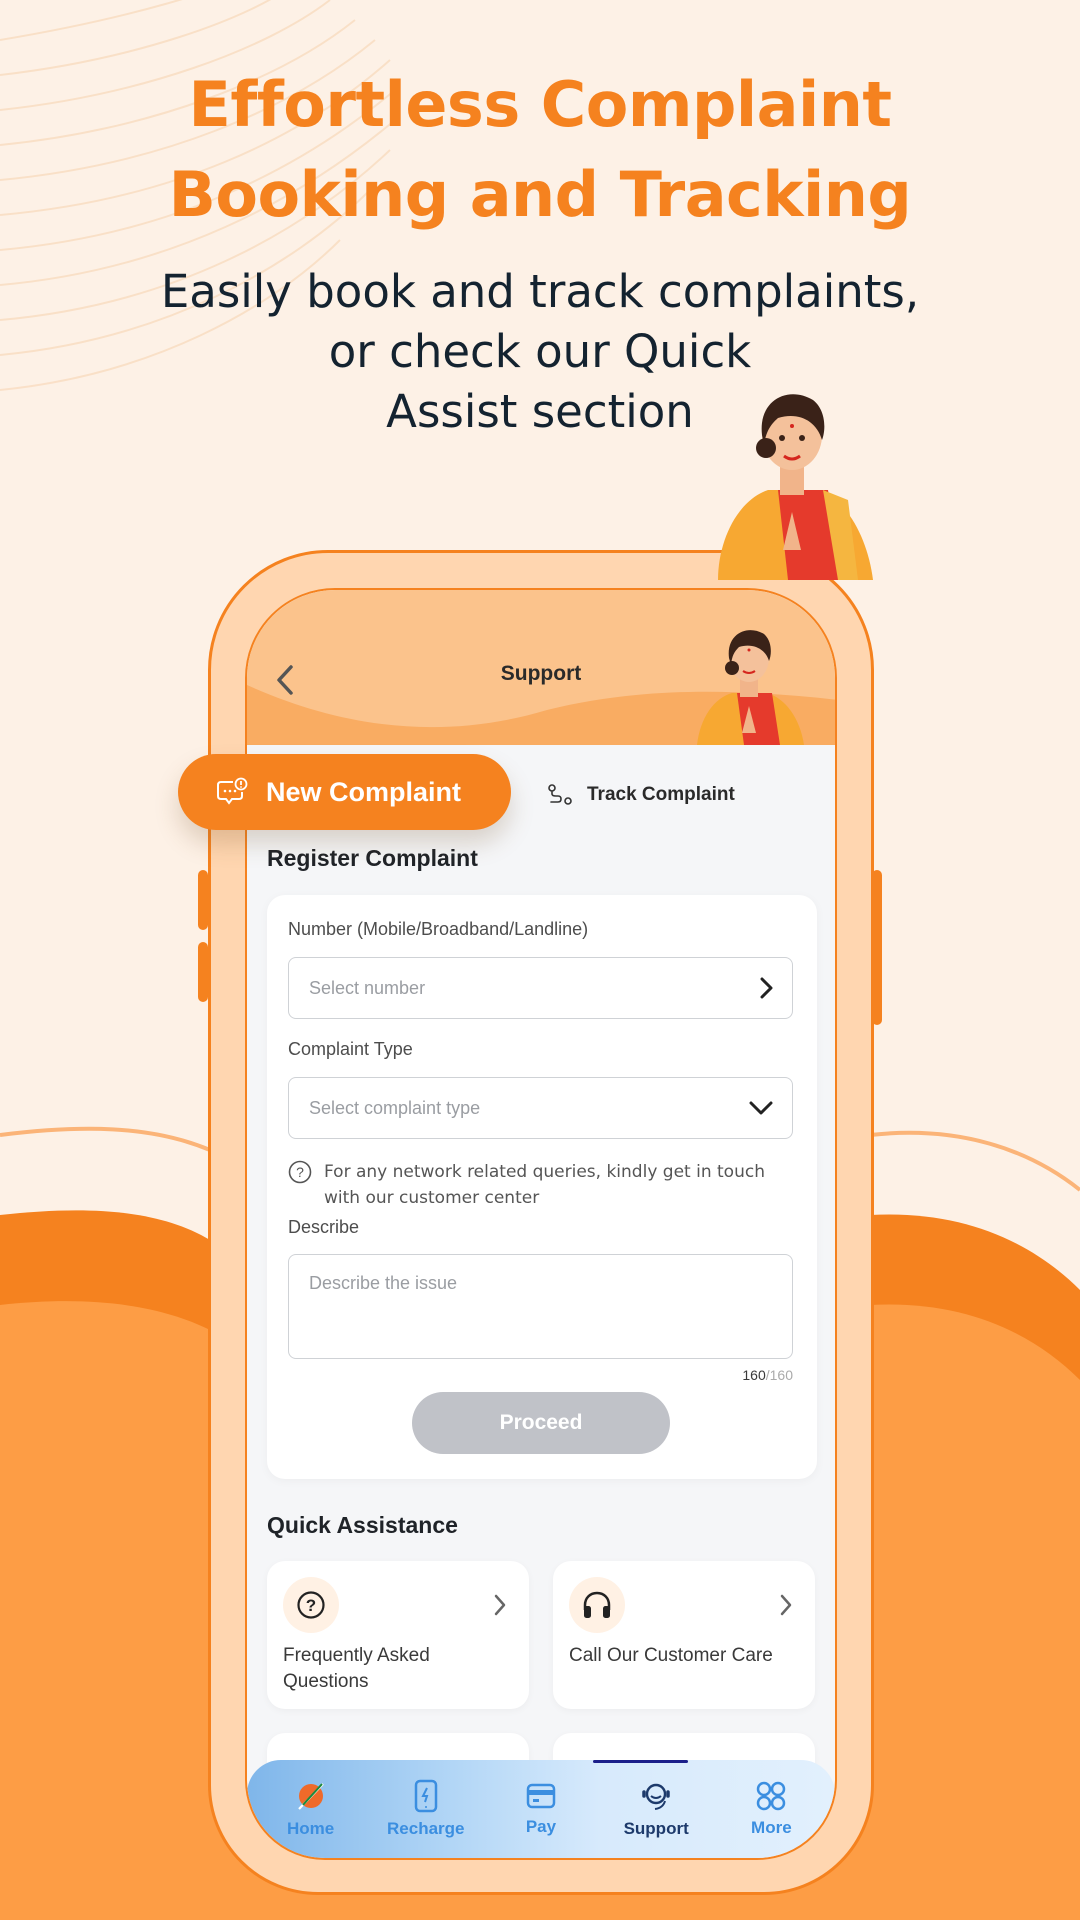 The height and width of the screenshot is (1920, 1080). I want to click on quick-assistance-title: Quick Assistance, so click(362, 1525).